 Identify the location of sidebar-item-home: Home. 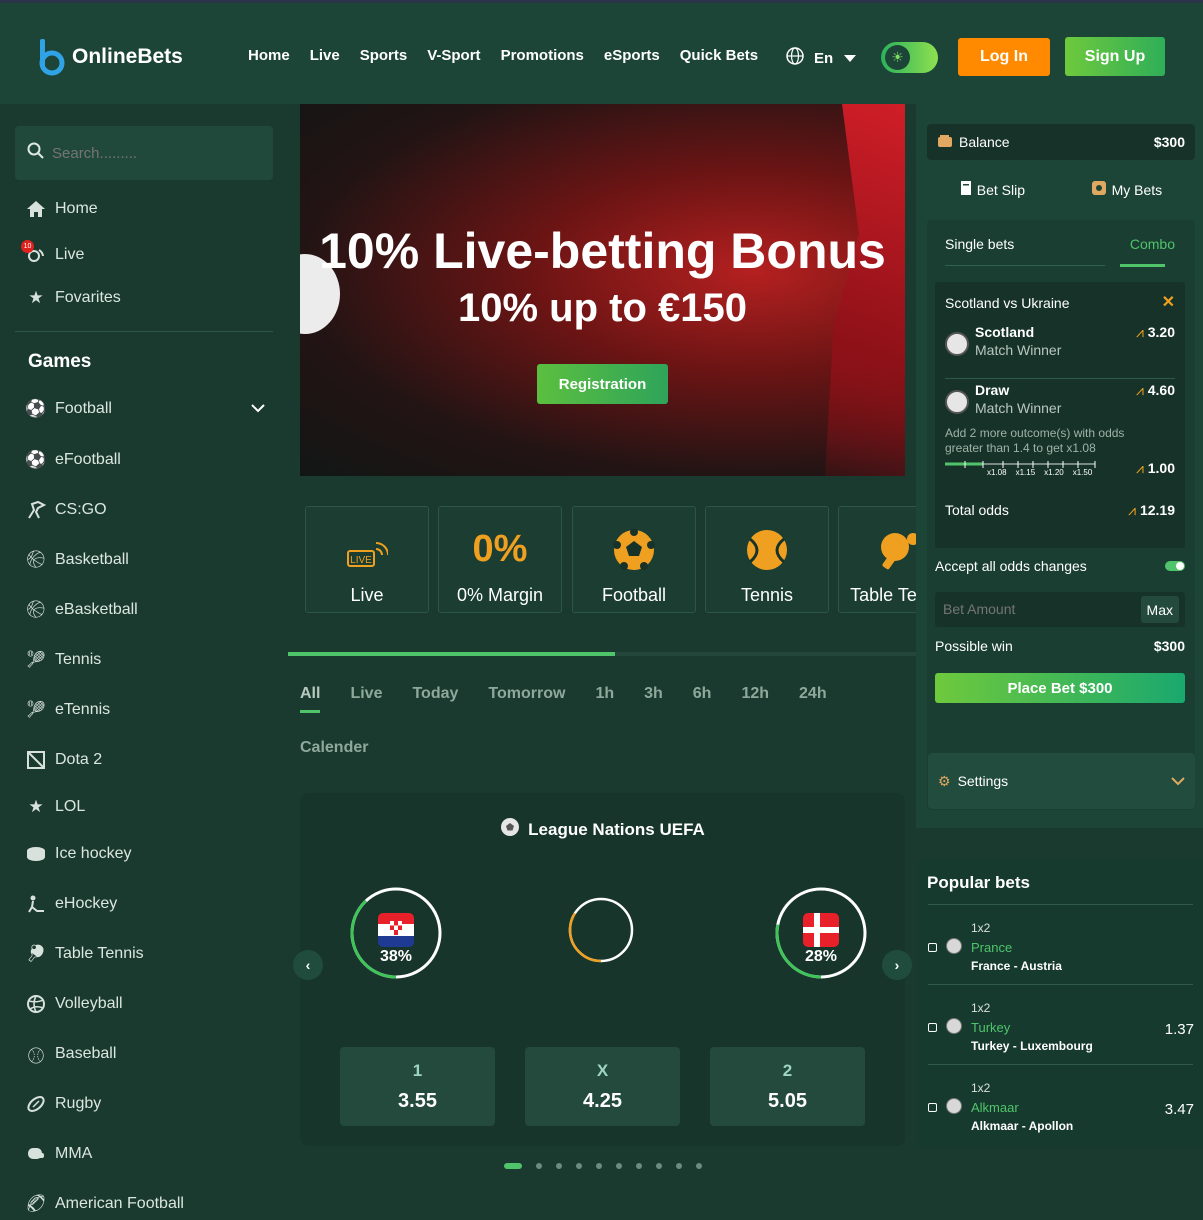
(61, 209).